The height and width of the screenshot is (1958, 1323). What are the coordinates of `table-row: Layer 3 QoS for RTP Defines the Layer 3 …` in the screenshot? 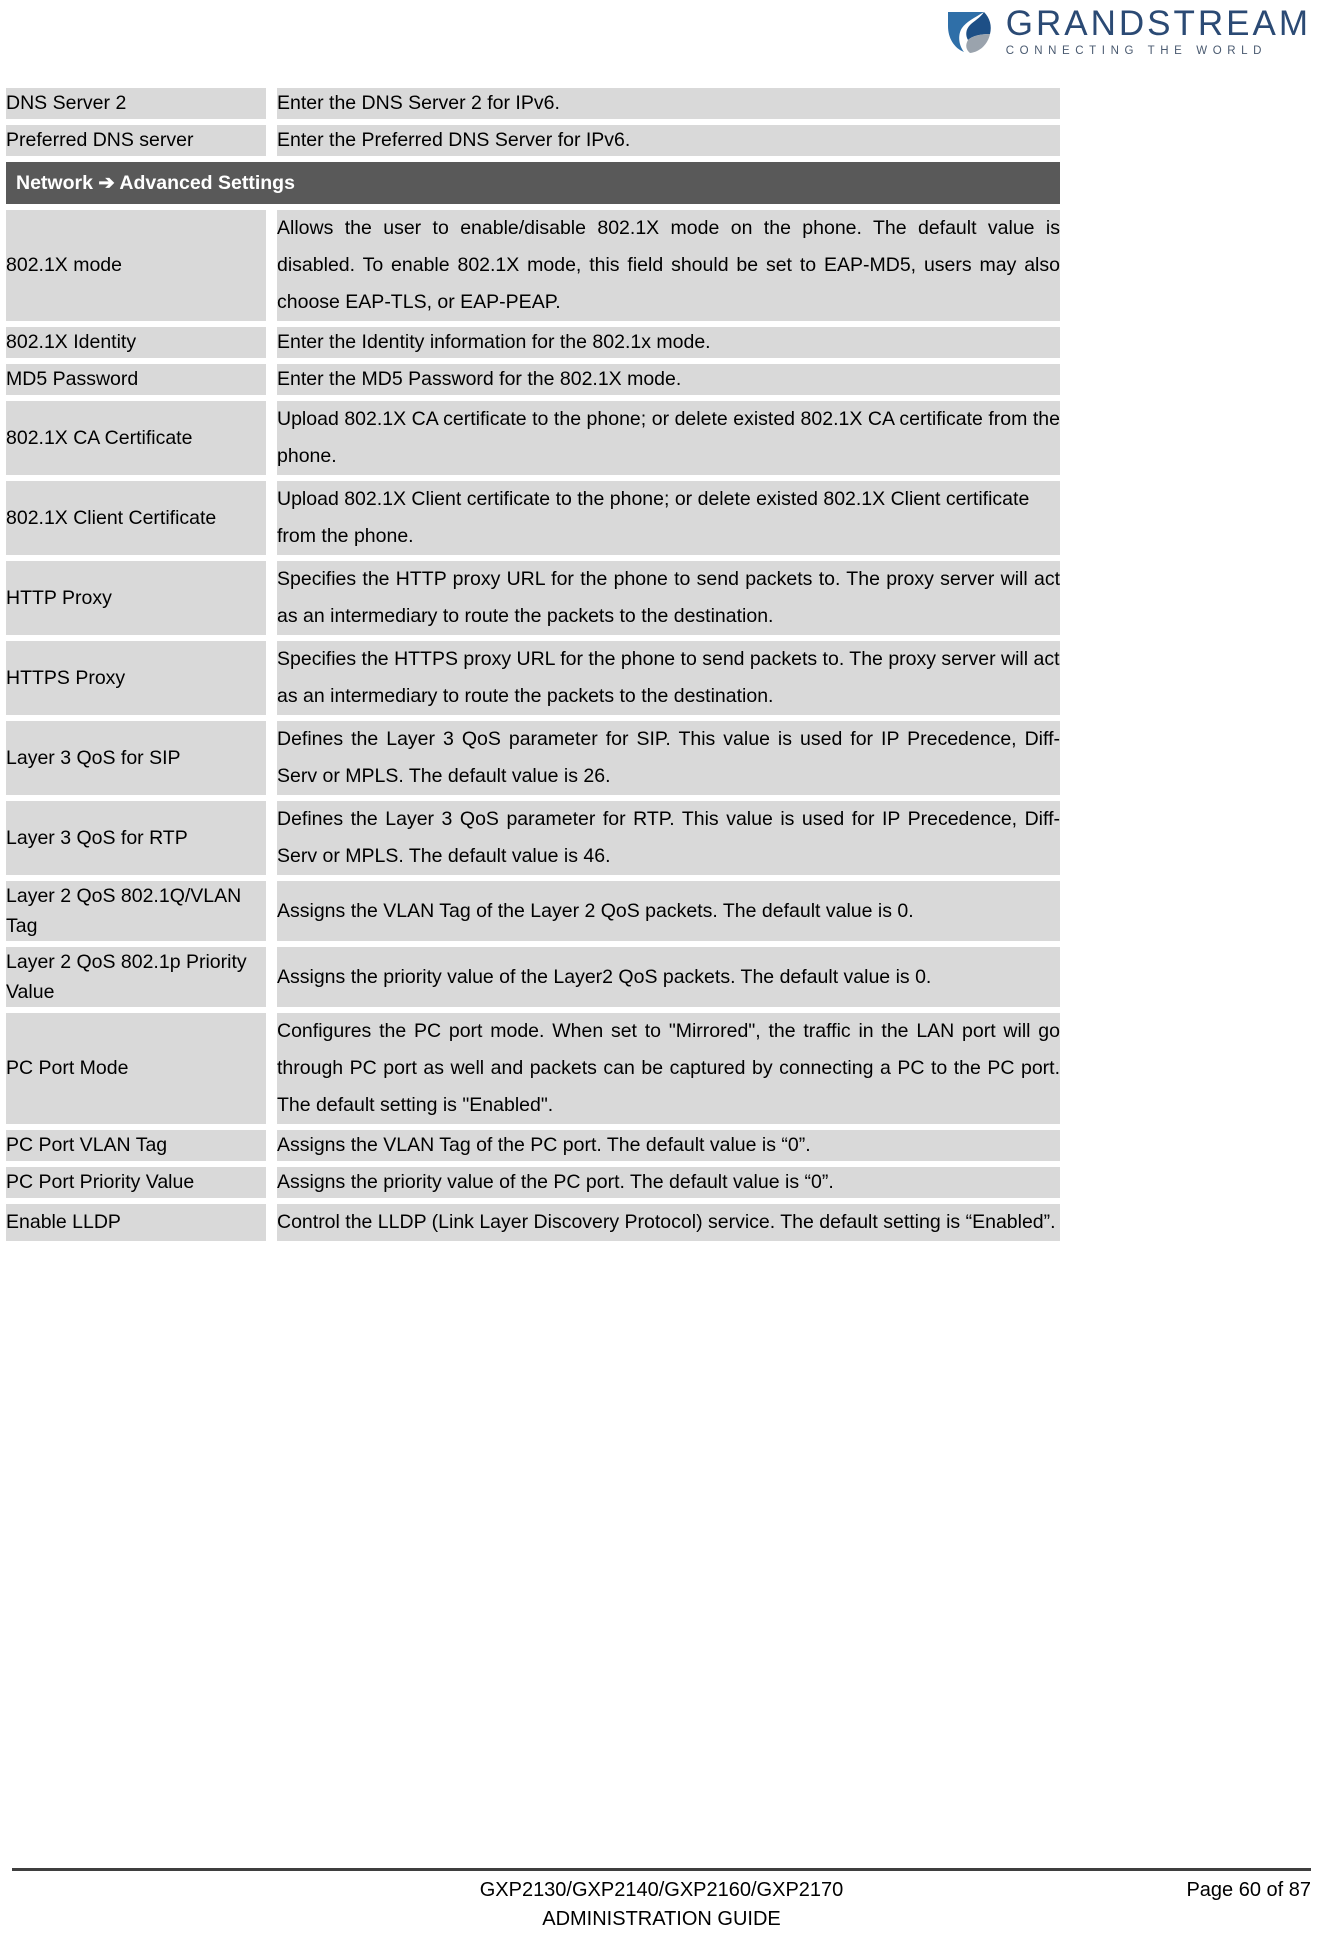 It's located at (533, 841).